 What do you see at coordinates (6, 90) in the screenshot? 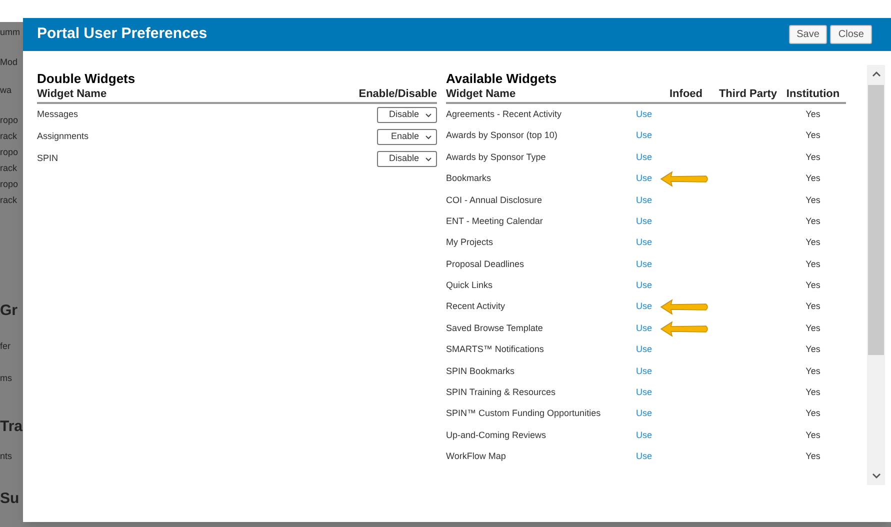
I see `background-text: wa` at bounding box center [6, 90].